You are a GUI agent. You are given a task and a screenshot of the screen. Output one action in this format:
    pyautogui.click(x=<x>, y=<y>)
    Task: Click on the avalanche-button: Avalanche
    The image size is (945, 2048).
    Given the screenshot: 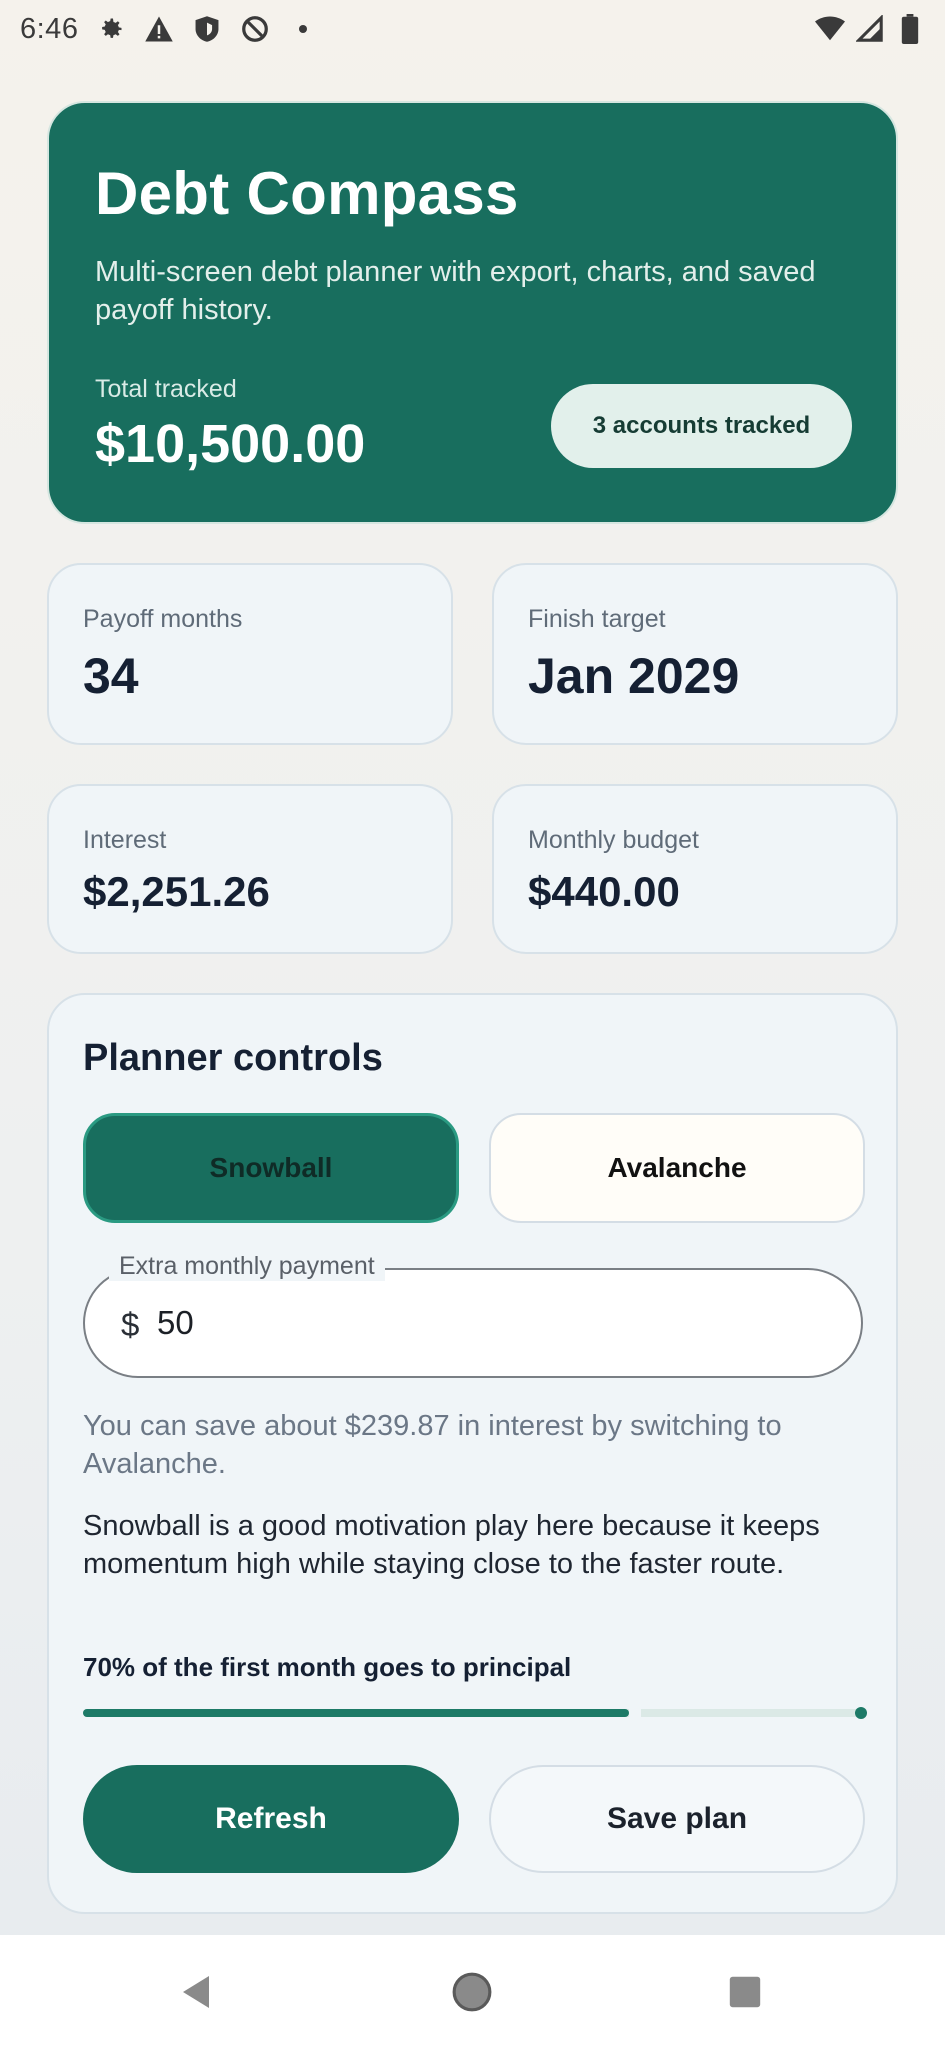 What is the action you would take?
    pyautogui.click(x=677, y=1168)
    